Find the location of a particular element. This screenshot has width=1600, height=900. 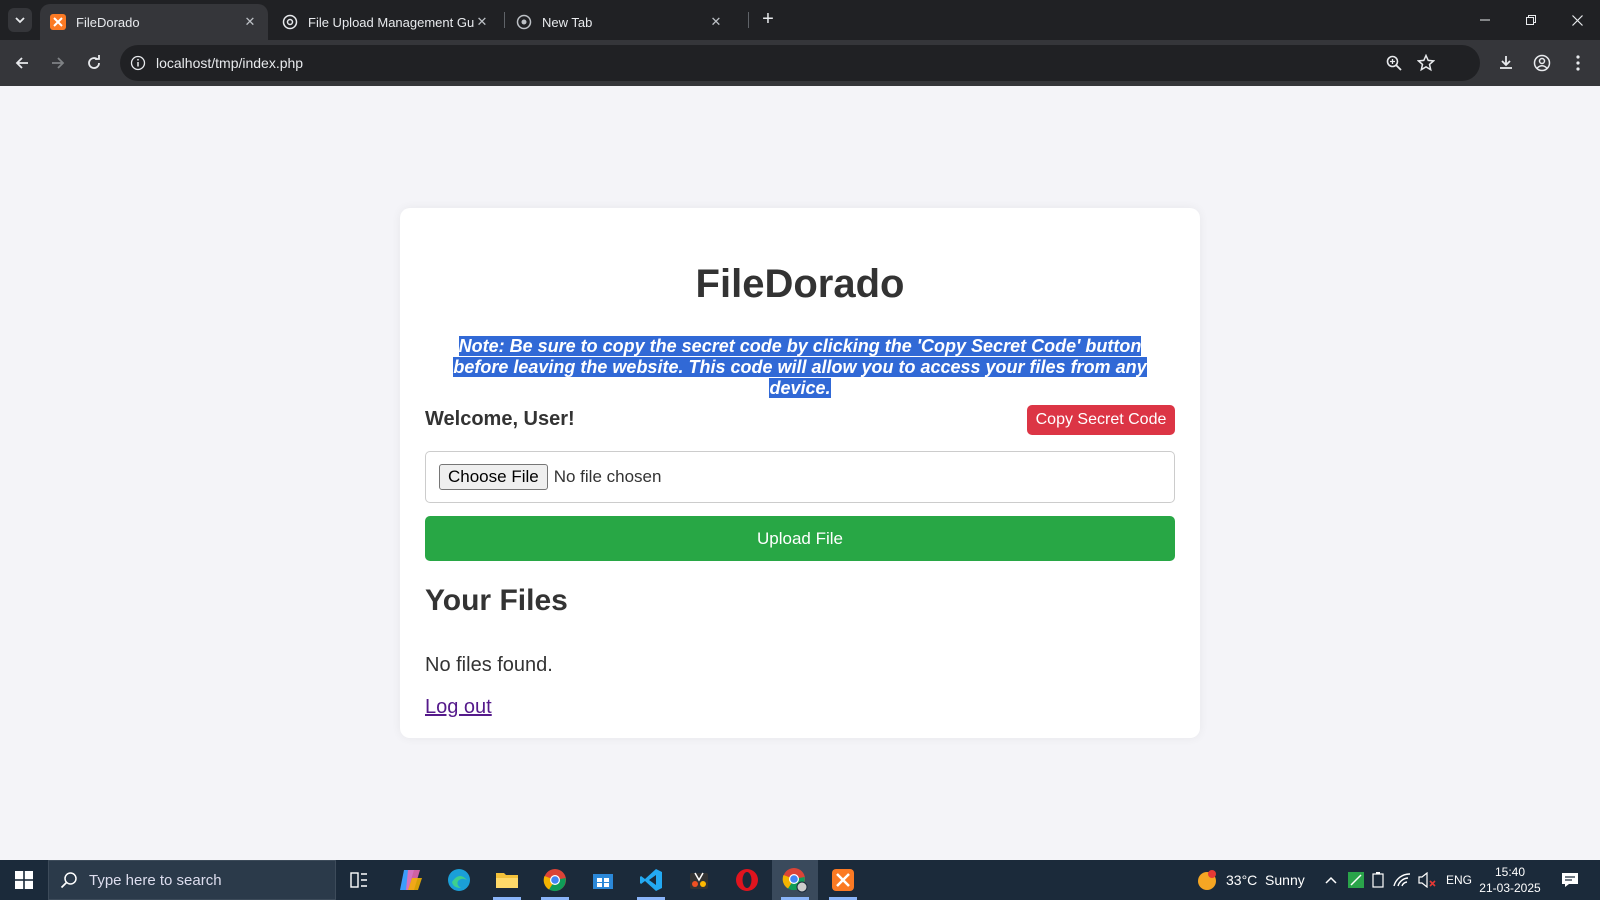

reload-icon is located at coordinates (94, 62).